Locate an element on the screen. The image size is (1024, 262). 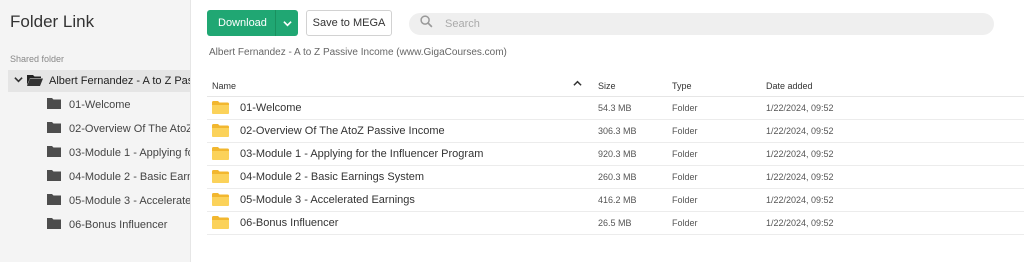
column-header-name: Name is located at coordinates (224, 86).